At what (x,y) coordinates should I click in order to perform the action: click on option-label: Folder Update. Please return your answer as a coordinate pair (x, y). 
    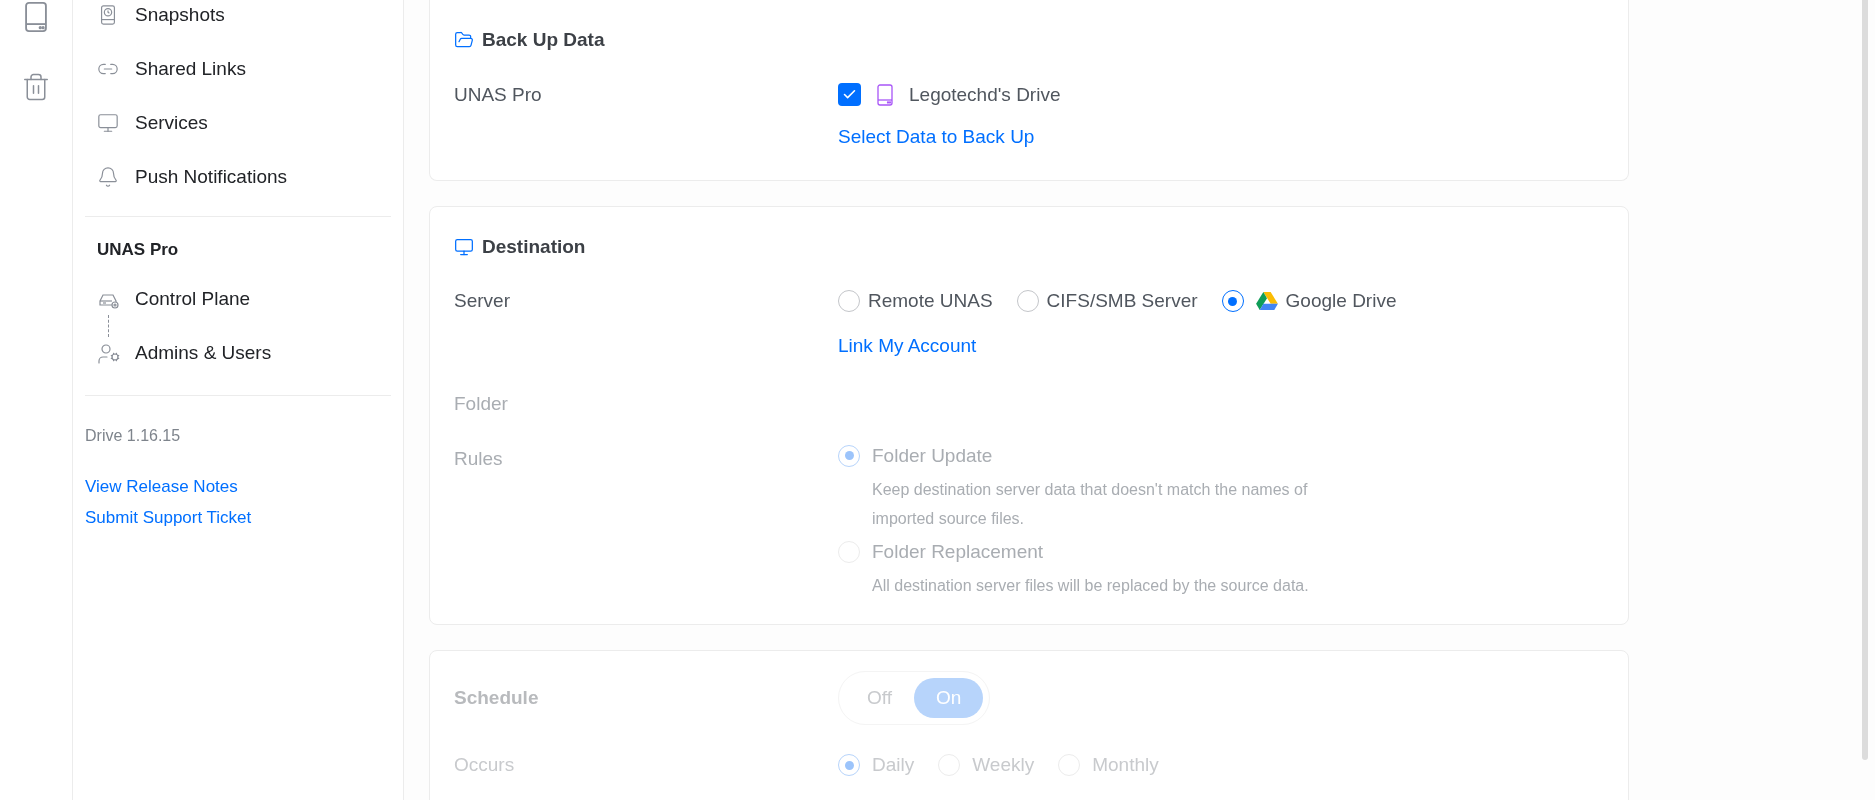
    Looking at the image, I should click on (933, 455).